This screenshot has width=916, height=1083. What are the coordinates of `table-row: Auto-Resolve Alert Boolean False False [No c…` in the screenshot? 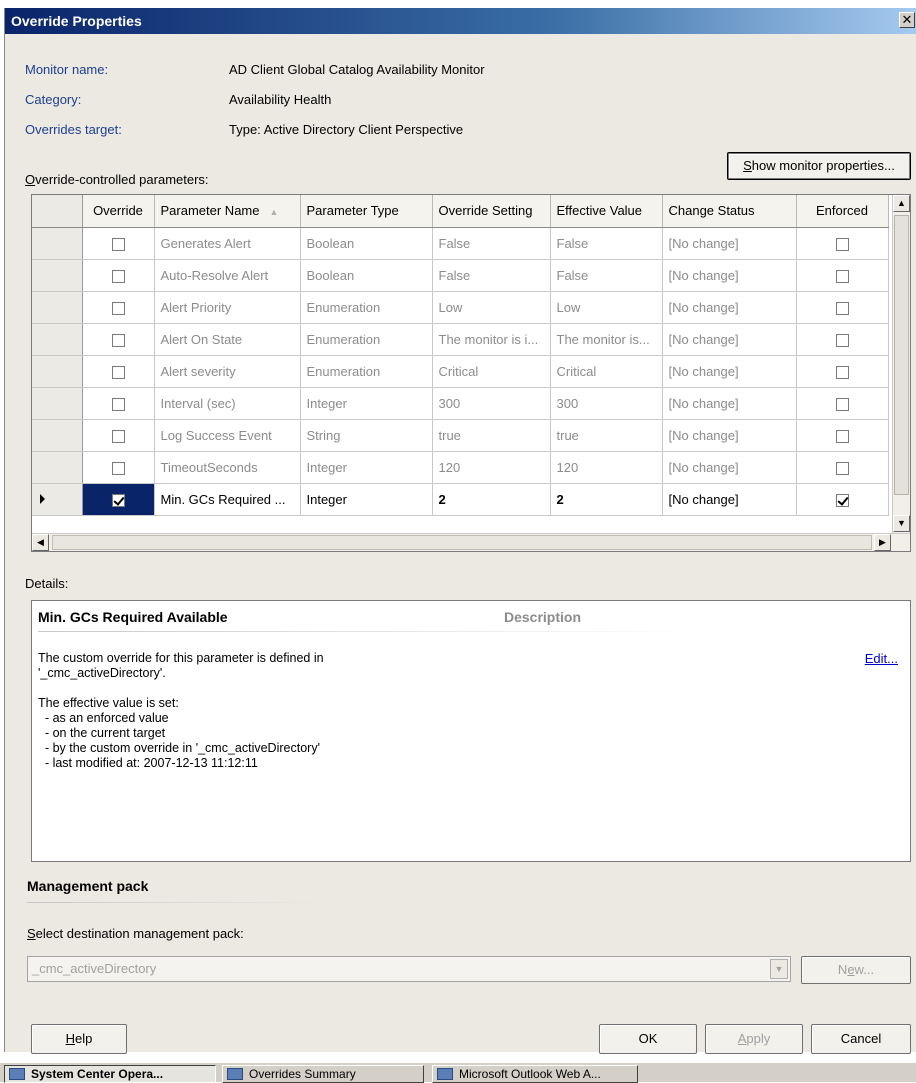 It's located at (460, 275).